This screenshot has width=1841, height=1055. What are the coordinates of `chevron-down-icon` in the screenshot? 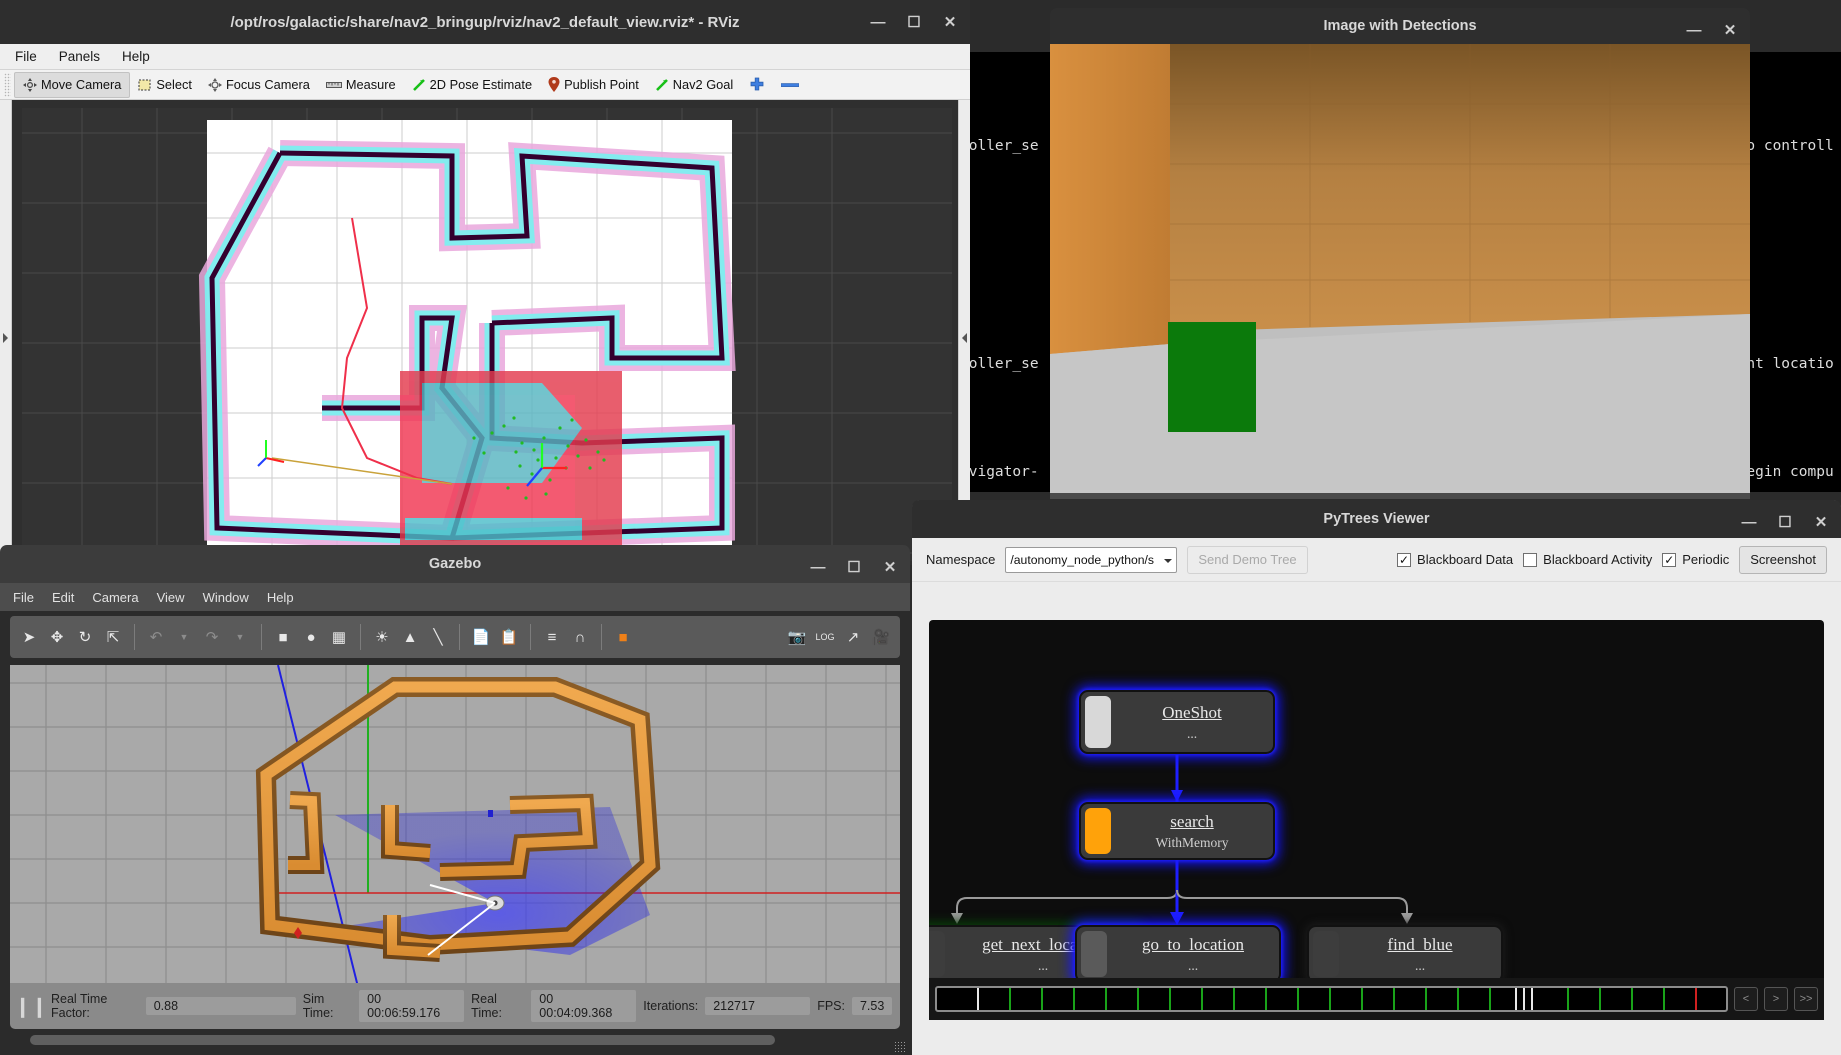 It's located at (1168, 562).